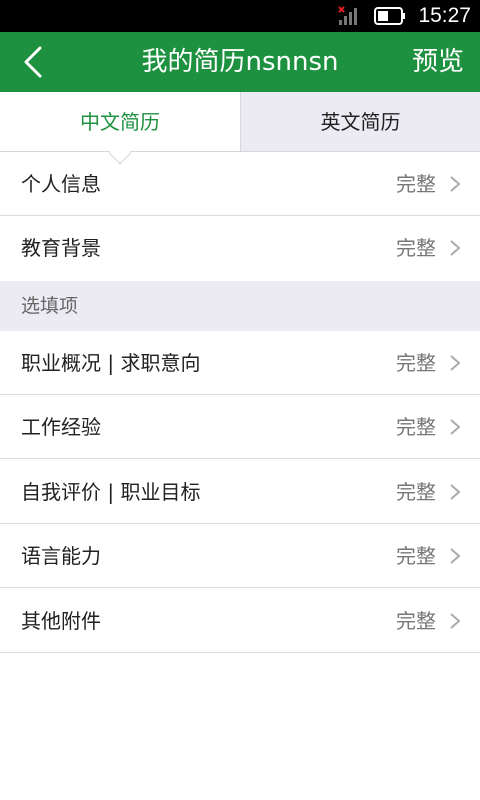  What do you see at coordinates (444, 15) in the screenshot?
I see `clock: 15:27` at bounding box center [444, 15].